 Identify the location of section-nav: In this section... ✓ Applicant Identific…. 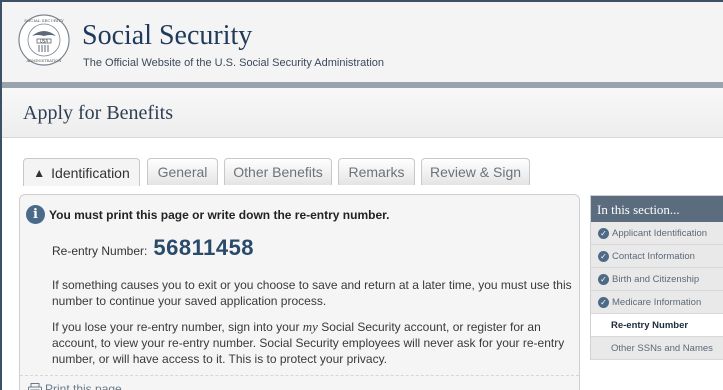
(656, 277).